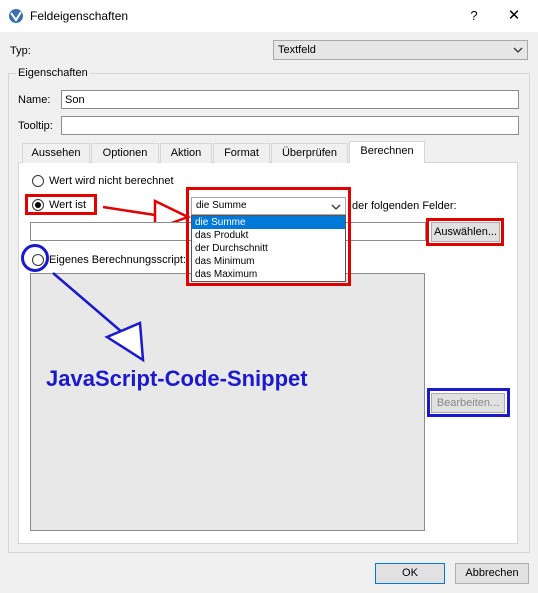  Describe the element at coordinates (290, 99) in the screenshot. I see `name-input: Son` at that location.